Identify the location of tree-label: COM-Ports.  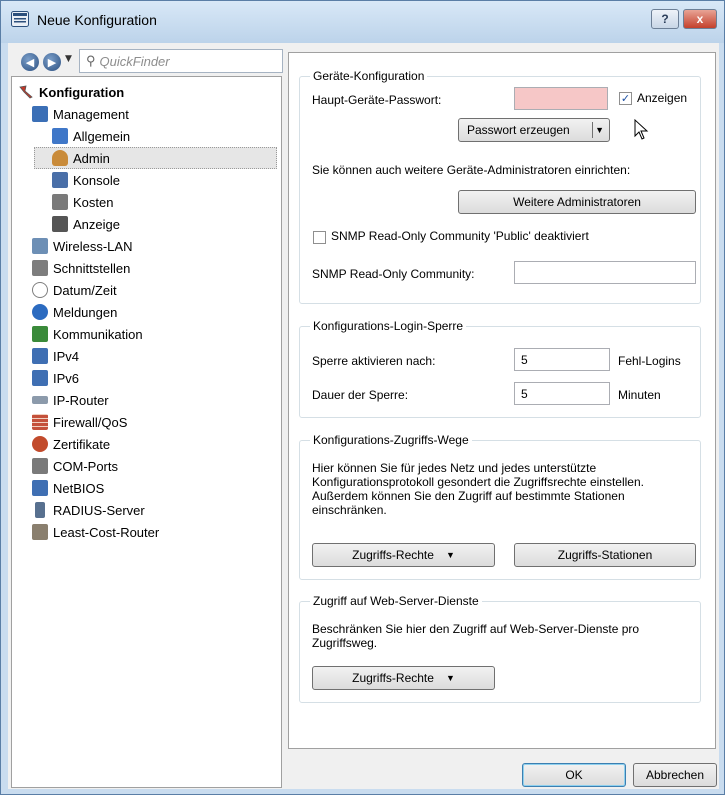
(85, 466).